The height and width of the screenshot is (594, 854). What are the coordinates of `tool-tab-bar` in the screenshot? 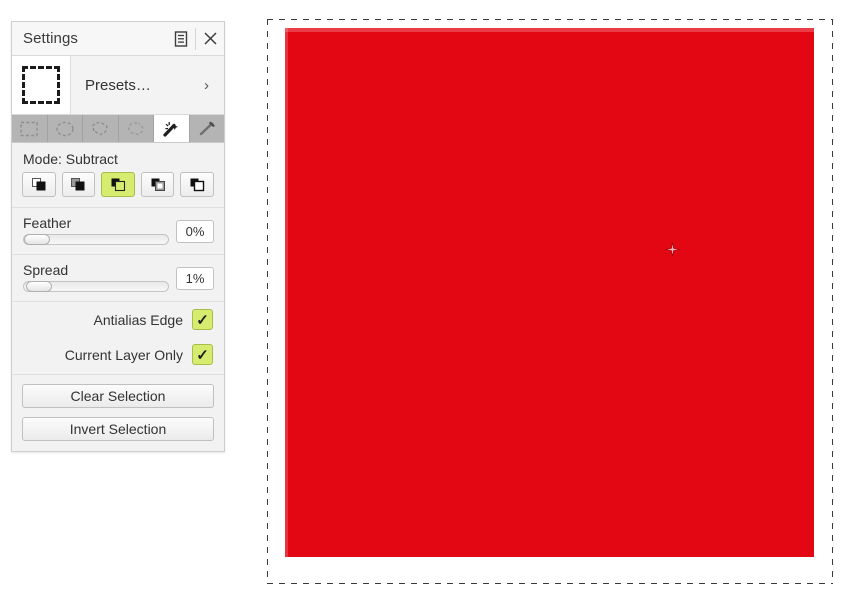 It's located at (118, 129).